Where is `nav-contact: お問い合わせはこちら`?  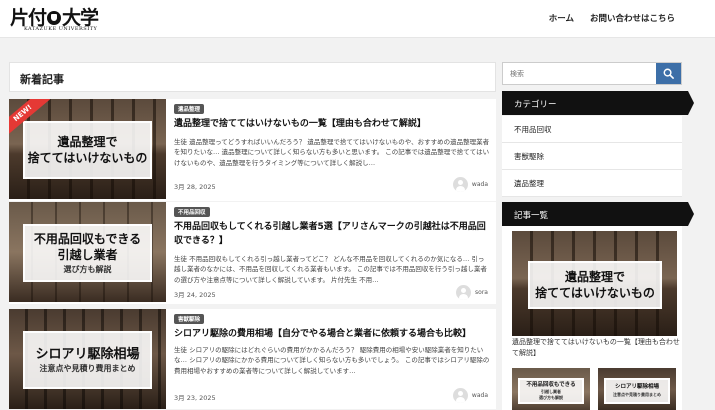
nav-contact: お問い合わせはこちら is located at coordinates (632, 18).